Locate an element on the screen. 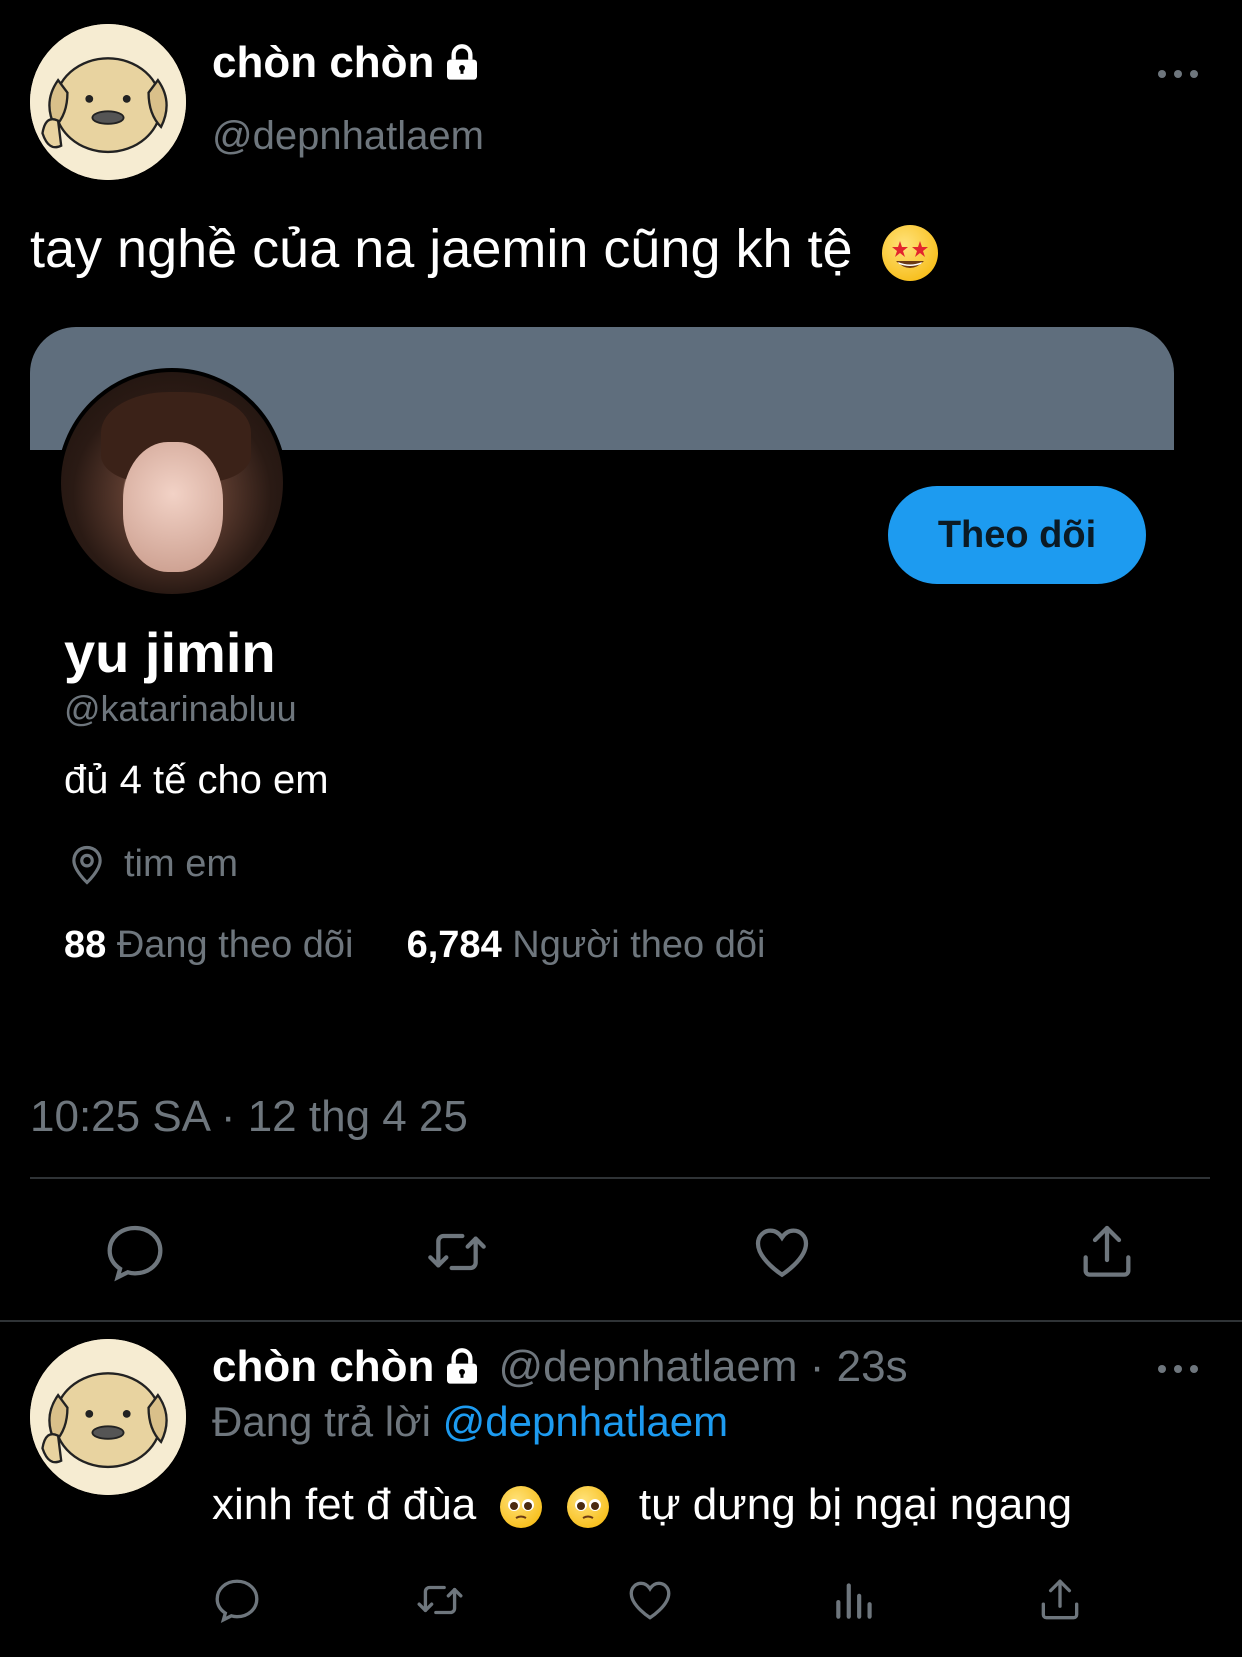  replying-to: Đang trả lời @depnhatlaem is located at coordinates (470, 1422).